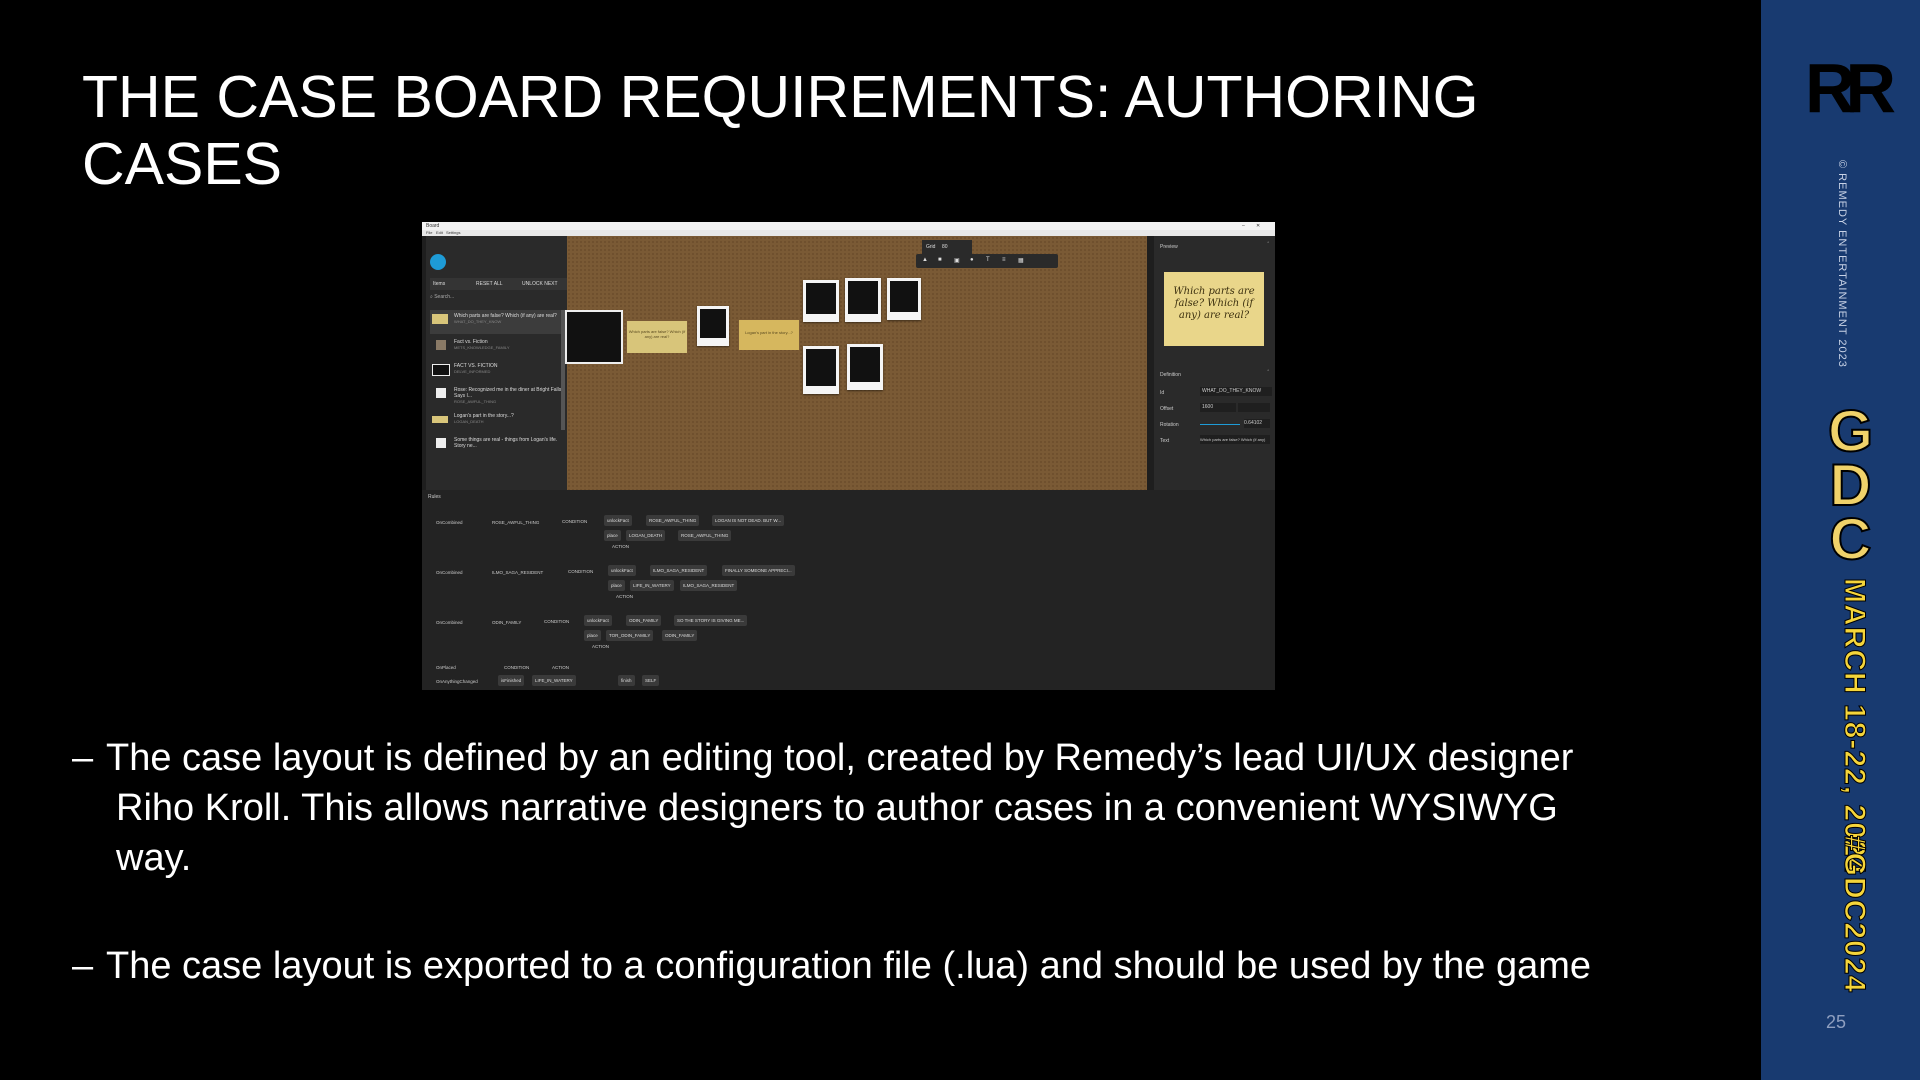  Describe the element at coordinates (440, 319) in the screenshot. I see `note-thumbnail` at that location.